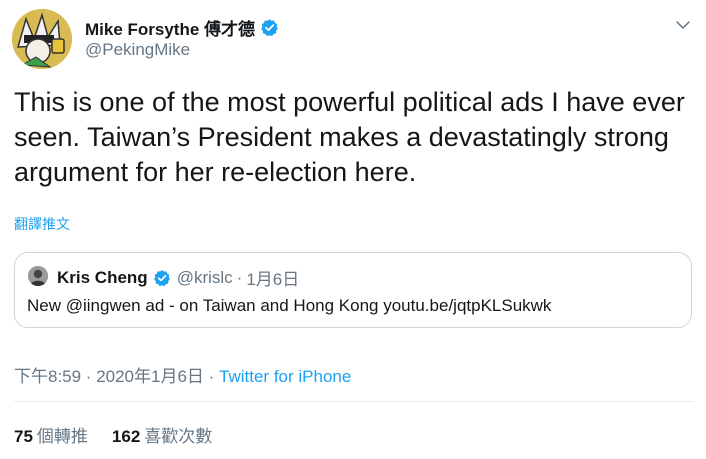  I want to click on translate-tweet-link: 翻譯推文, so click(42, 224).